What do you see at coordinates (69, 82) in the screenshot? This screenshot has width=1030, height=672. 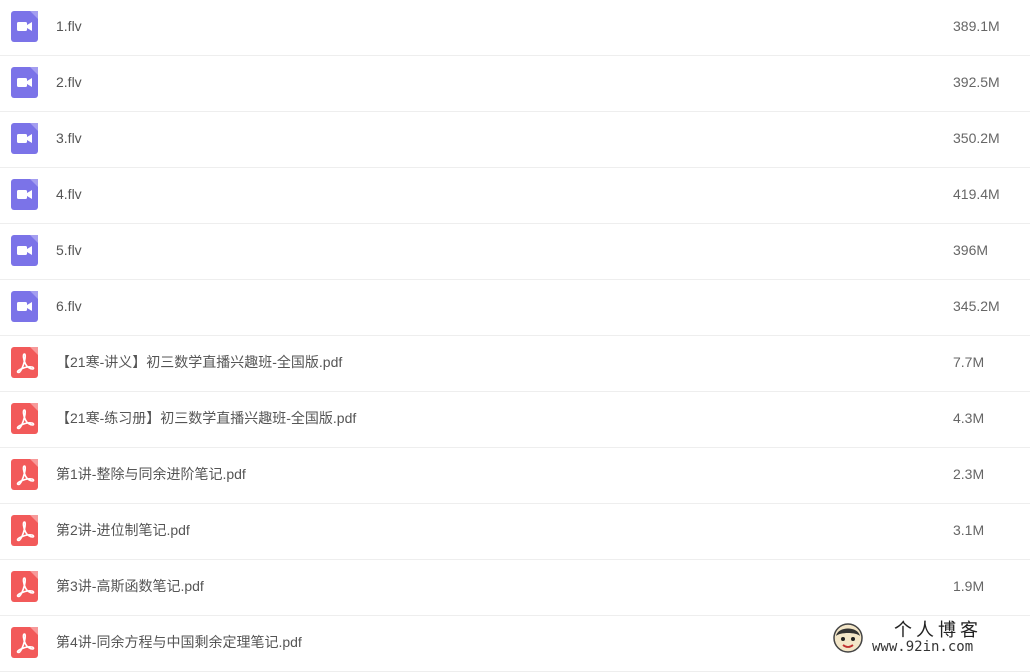 I see `file-name: 2.flv` at bounding box center [69, 82].